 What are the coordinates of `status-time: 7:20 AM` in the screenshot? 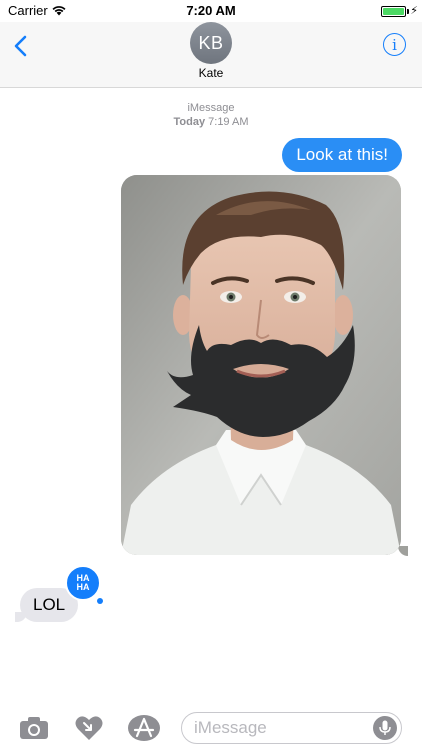 It's located at (211, 10).